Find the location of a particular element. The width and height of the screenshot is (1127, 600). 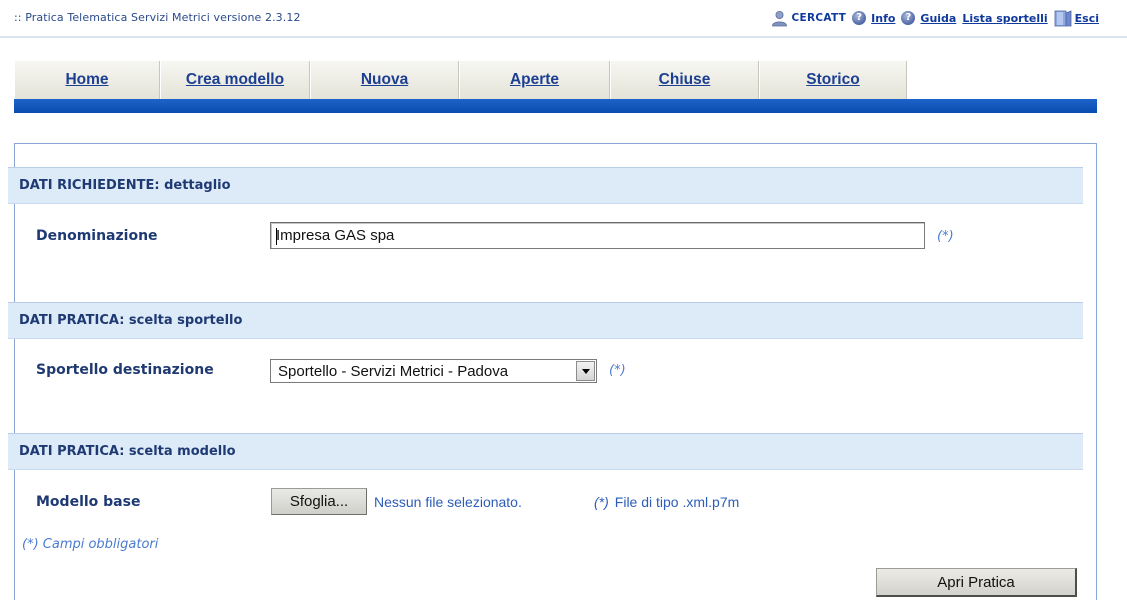

tab-open: Aperte is located at coordinates (534, 80).